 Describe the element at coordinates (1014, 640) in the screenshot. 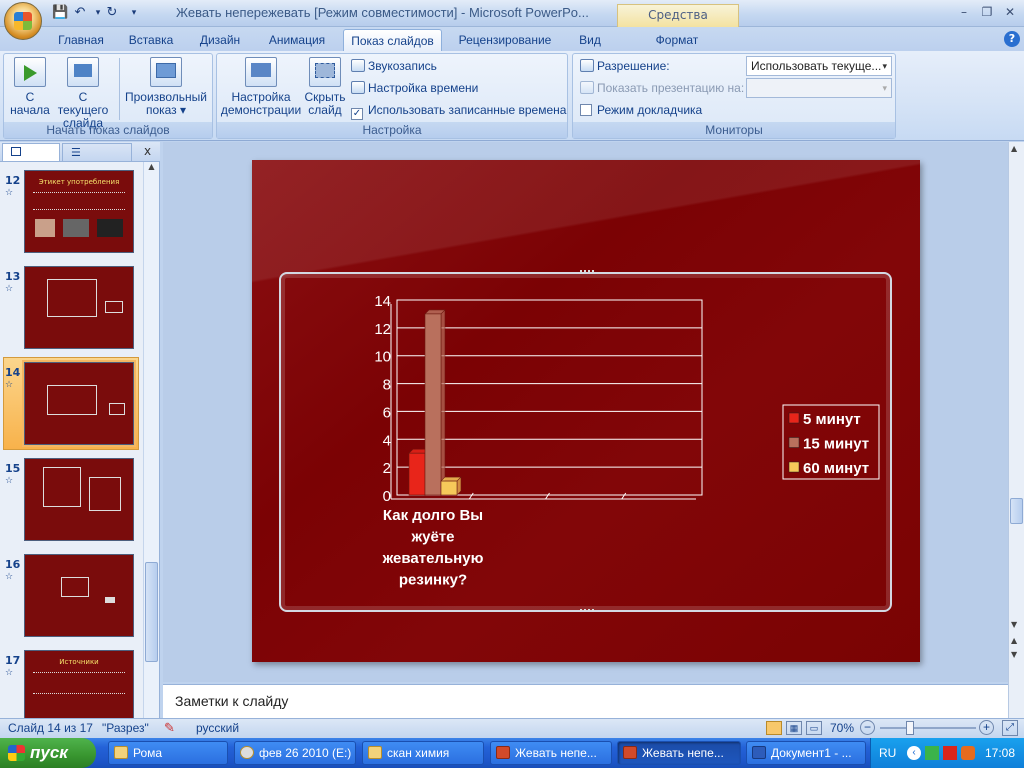

I see `previous-slide-icon: ▲` at that location.